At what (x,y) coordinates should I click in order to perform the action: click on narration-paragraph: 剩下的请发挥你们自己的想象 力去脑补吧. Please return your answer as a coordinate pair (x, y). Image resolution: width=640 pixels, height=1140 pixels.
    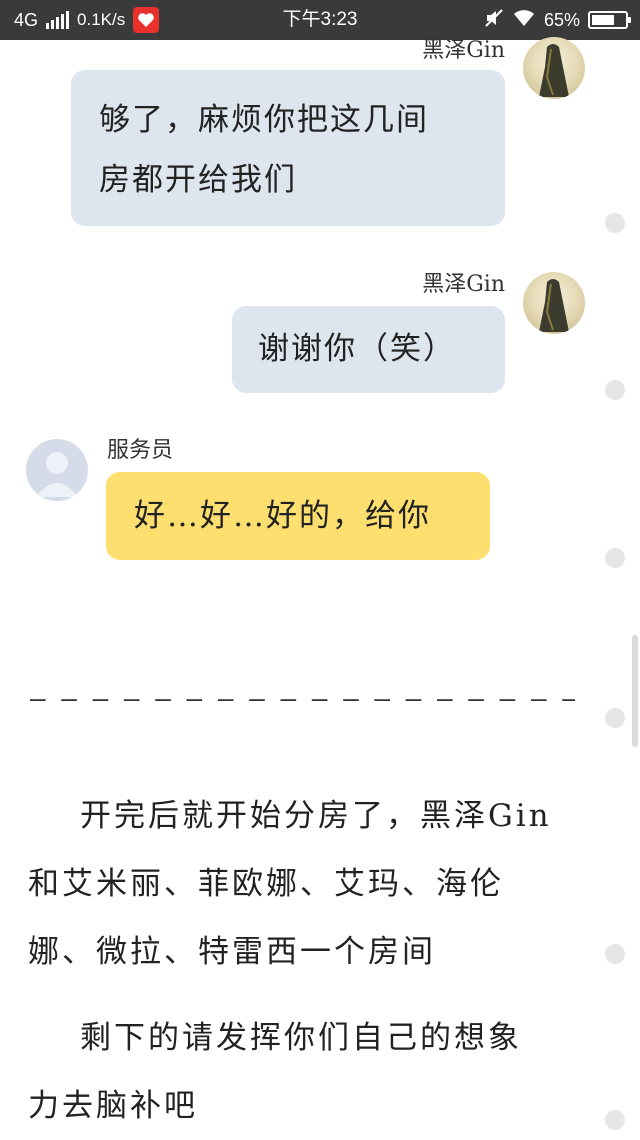
    Looking at the image, I should click on (308, 1072).